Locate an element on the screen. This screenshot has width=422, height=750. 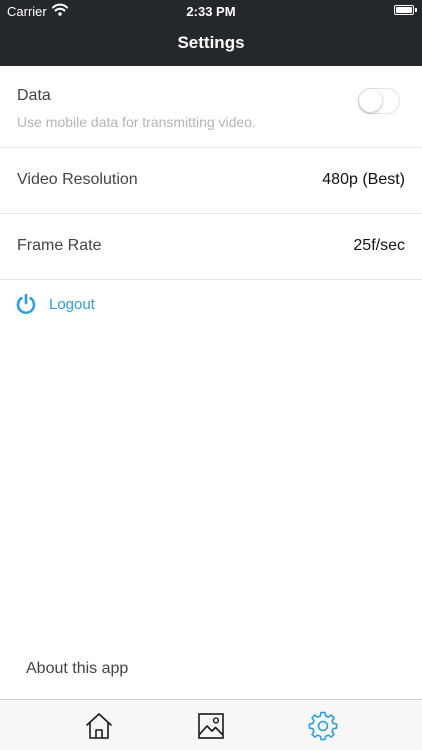
clock: 2:33 PM is located at coordinates (211, 11).